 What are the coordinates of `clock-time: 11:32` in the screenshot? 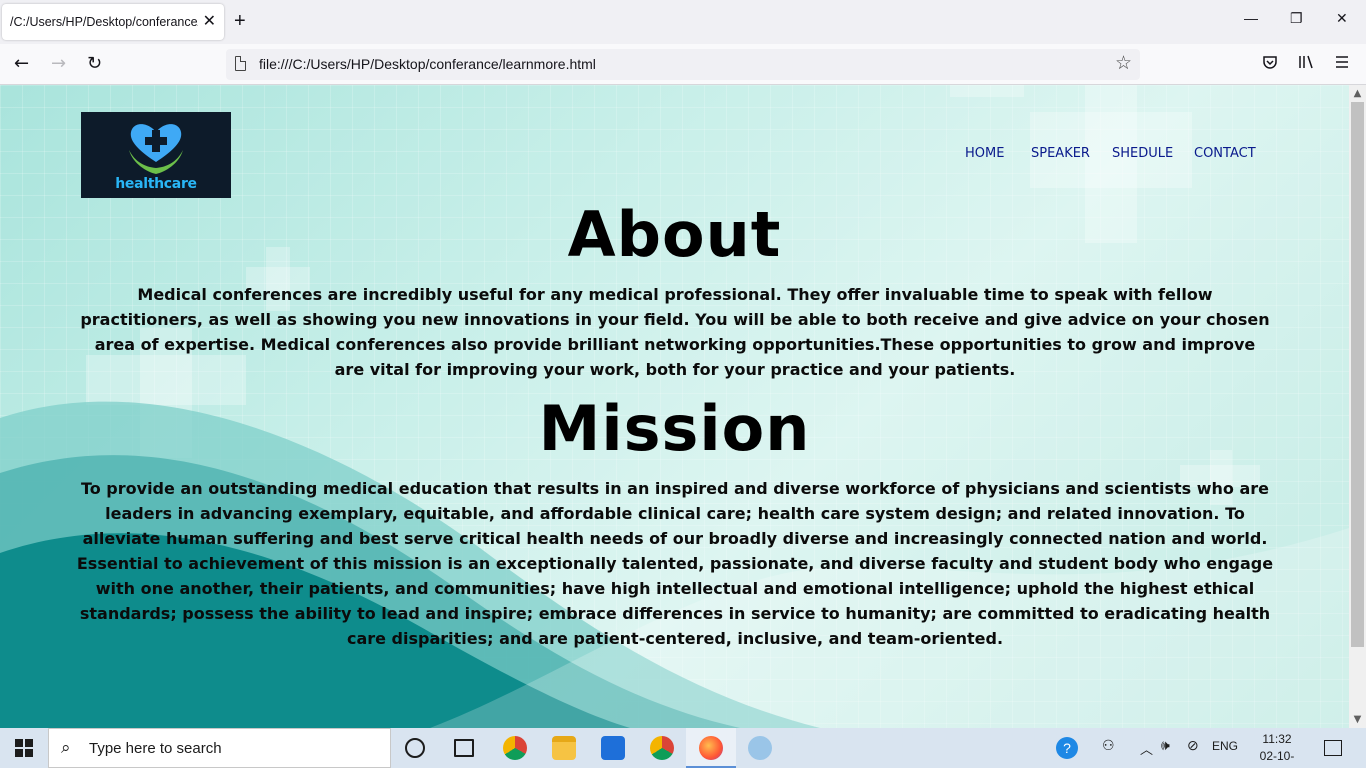 It's located at (1277, 739).